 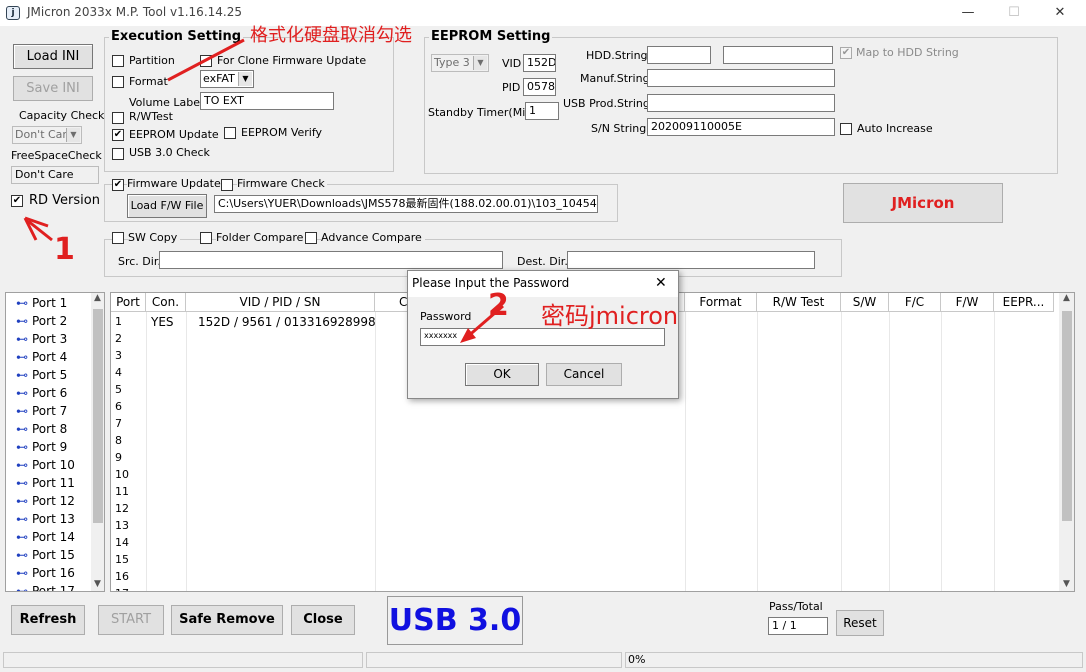 What do you see at coordinates (331, 35) in the screenshot?
I see `format-annotation-note: 格式化硬盘取消勾选` at bounding box center [331, 35].